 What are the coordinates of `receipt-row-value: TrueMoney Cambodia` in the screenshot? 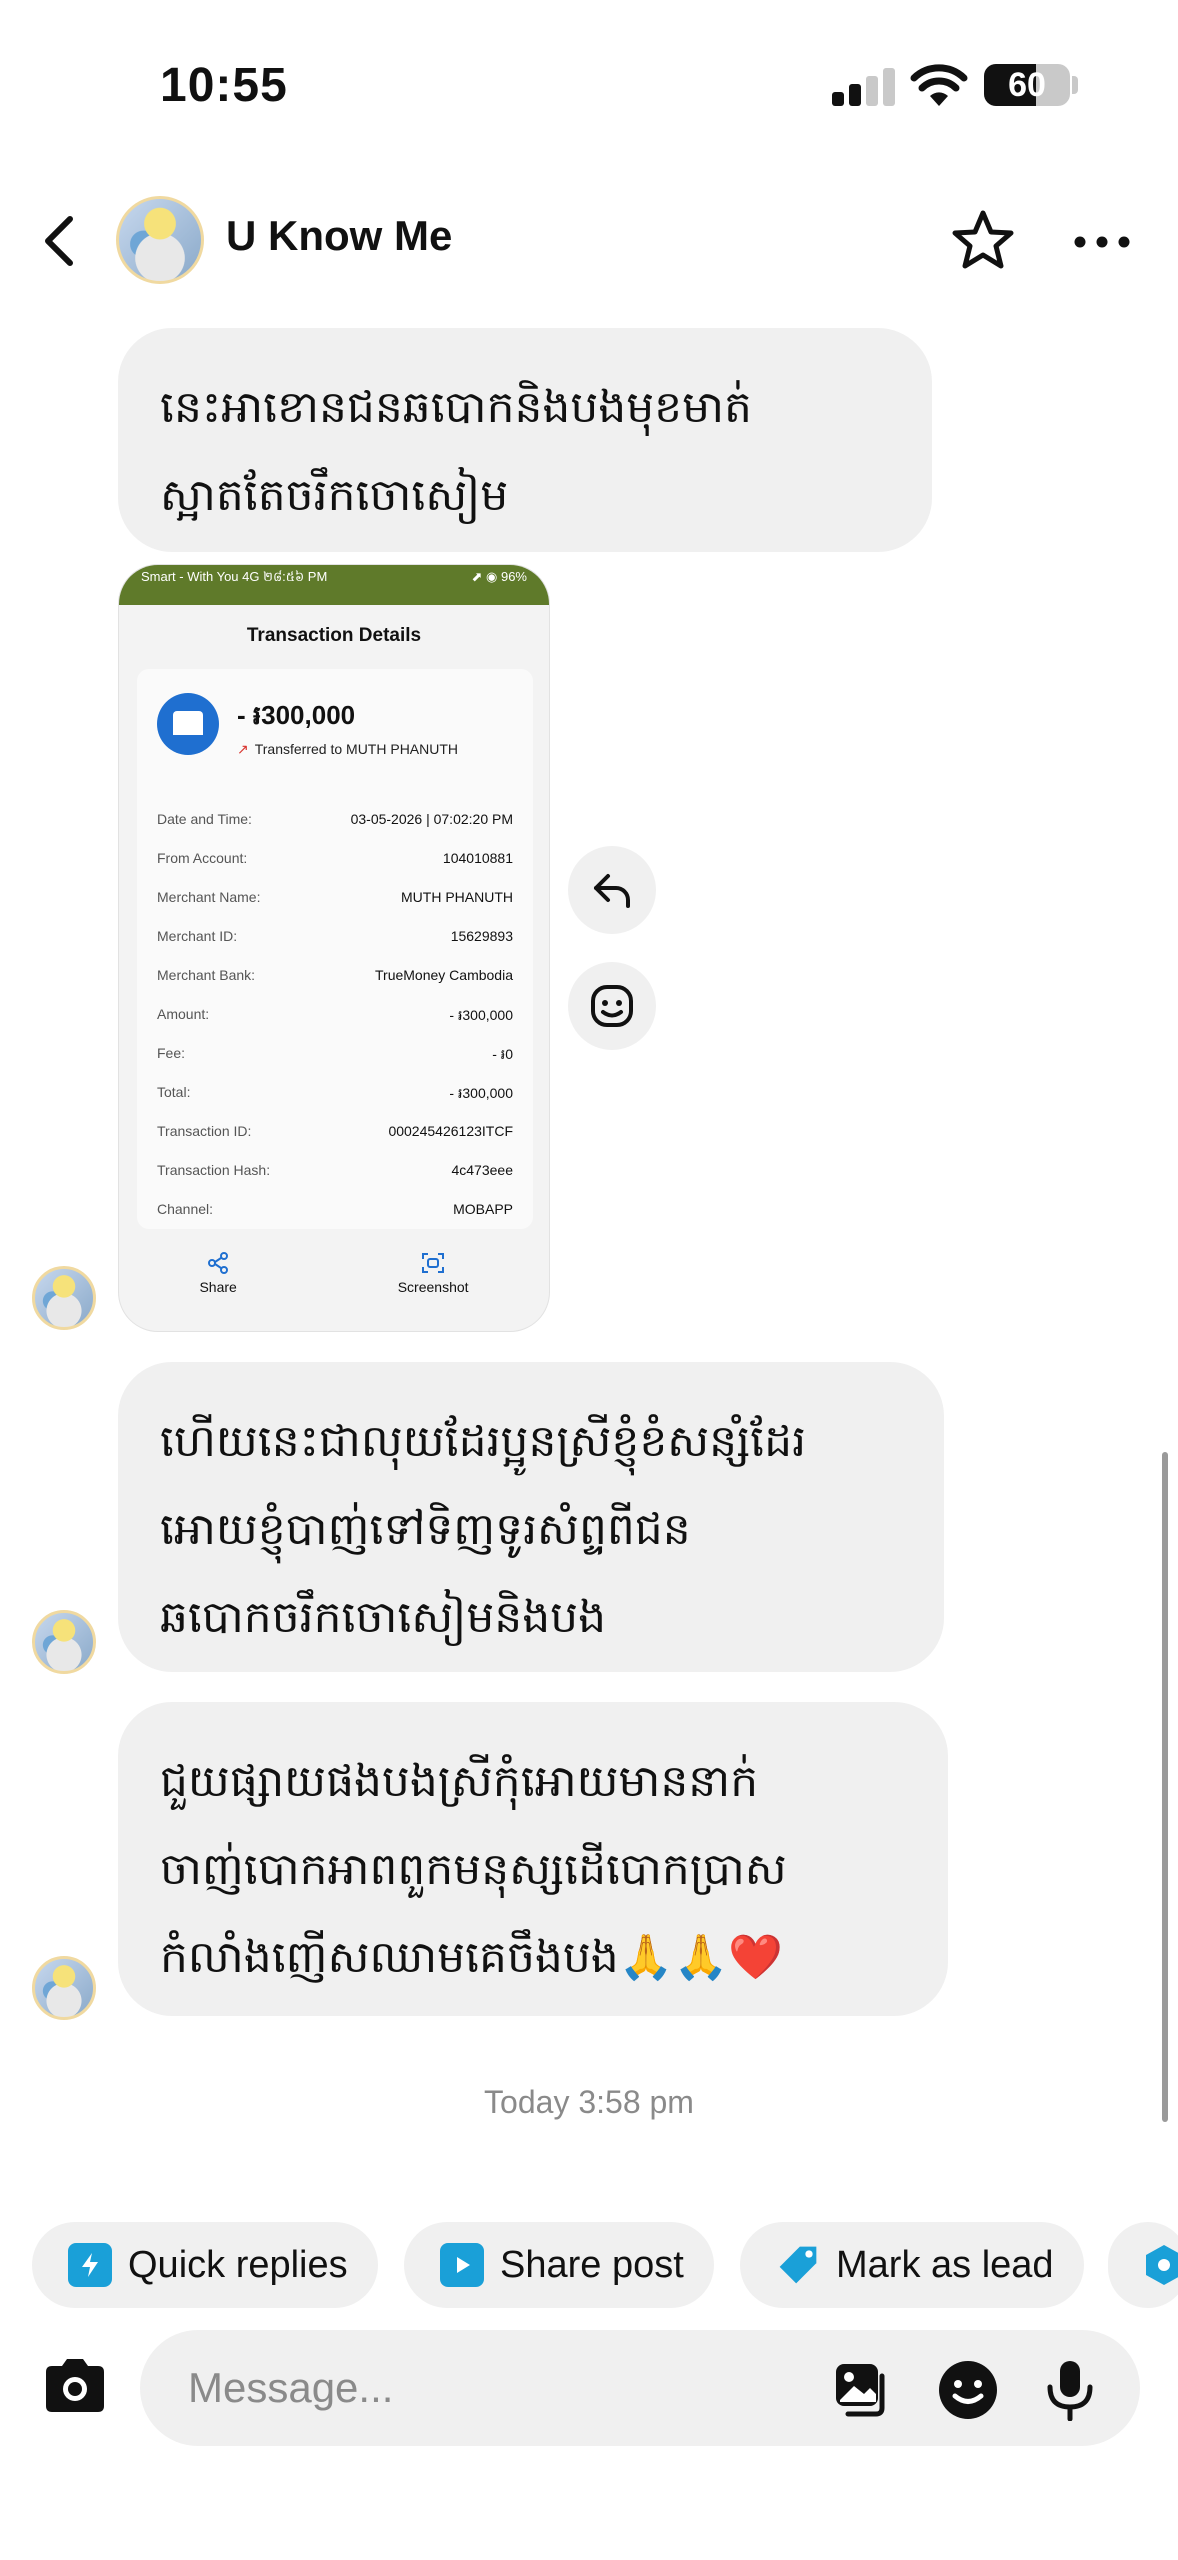 It's located at (444, 975).